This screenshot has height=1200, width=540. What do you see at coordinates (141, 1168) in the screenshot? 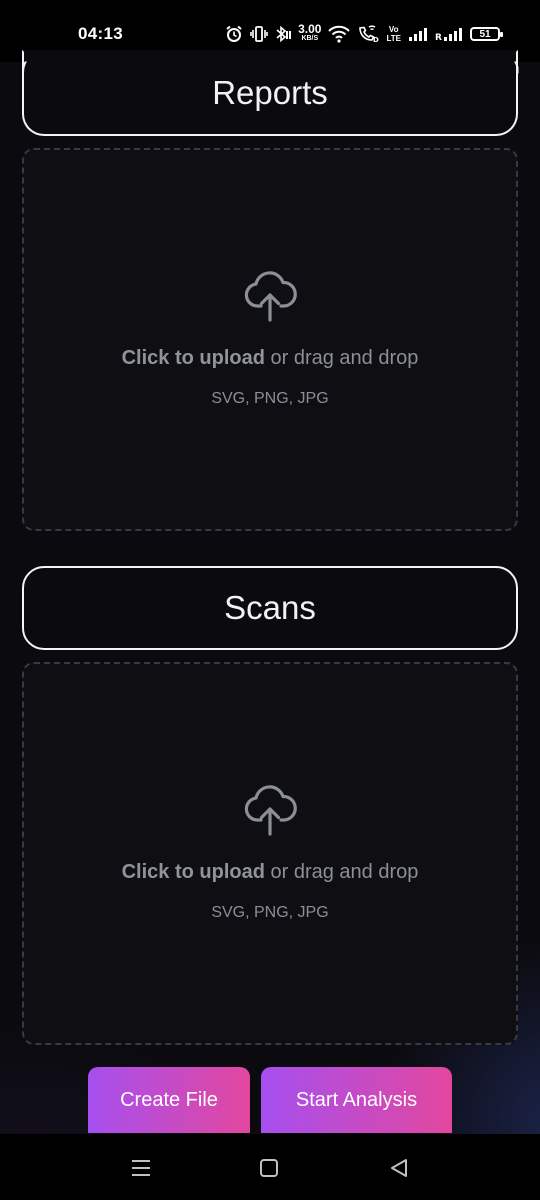
I see `menu-icon` at bounding box center [141, 1168].